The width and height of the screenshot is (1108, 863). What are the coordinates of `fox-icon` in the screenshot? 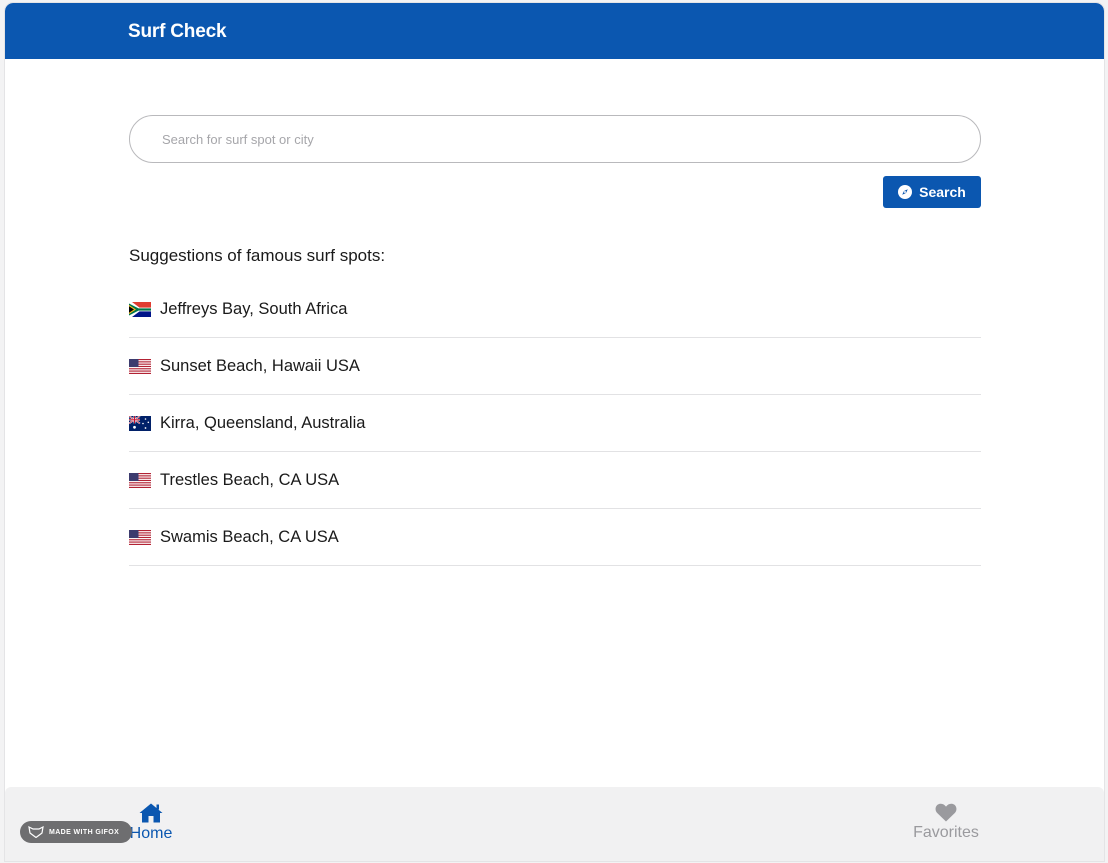 It's located at (36, 832).